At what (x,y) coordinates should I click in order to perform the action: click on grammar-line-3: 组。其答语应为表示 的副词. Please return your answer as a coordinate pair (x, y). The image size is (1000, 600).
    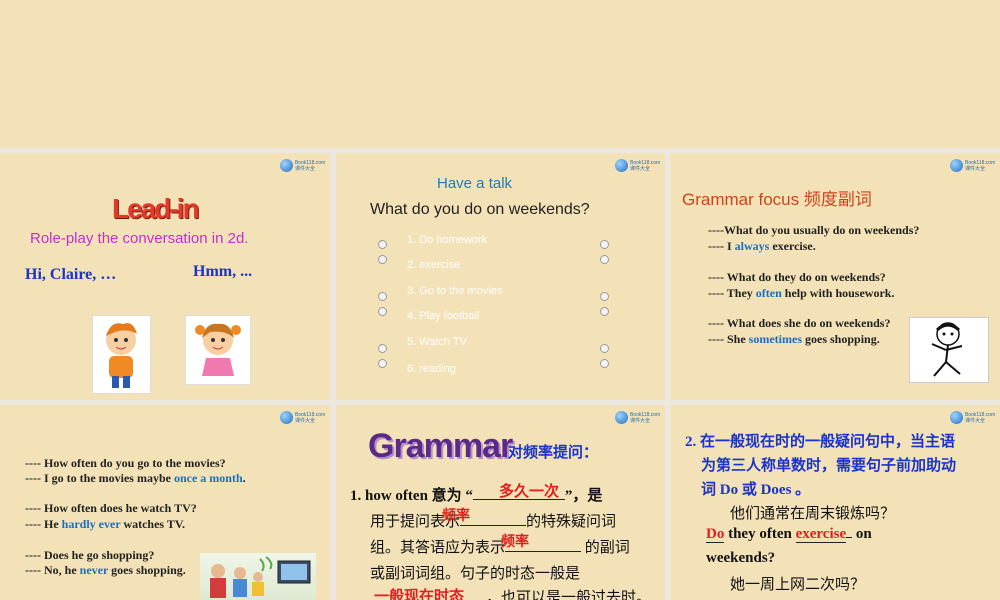
    Looking at the image, I should click on (500, 548).